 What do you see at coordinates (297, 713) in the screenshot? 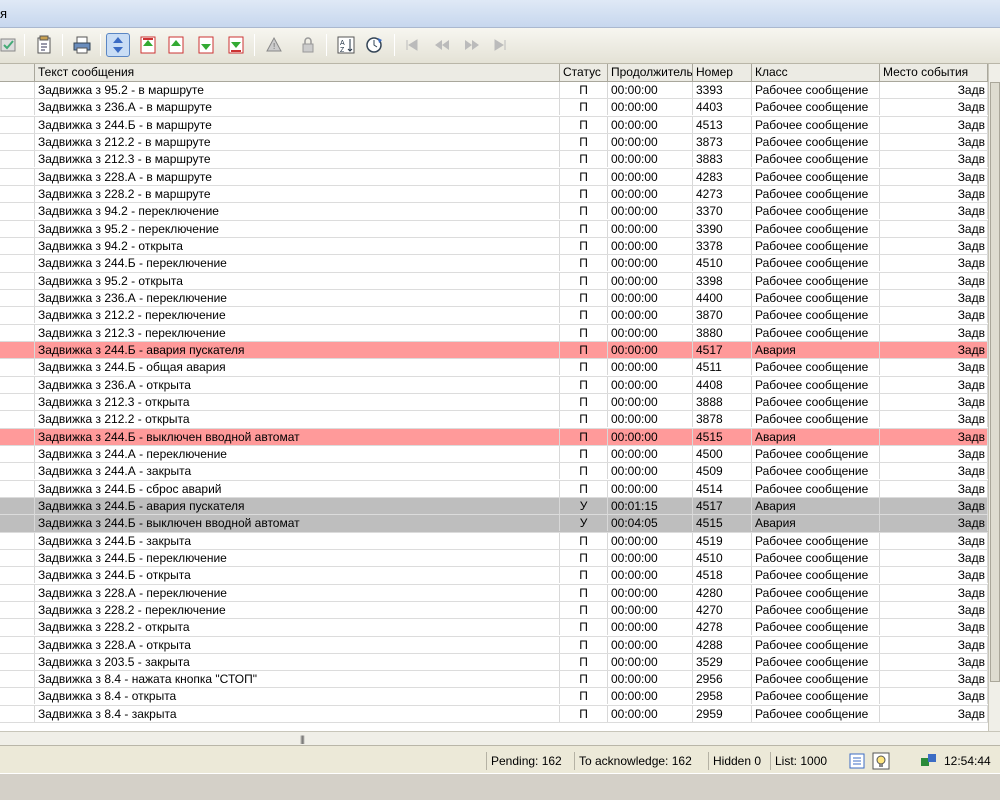
I see `message-text: Задвижка з 8.4 - закрыта` at bounding box center [297, 713].